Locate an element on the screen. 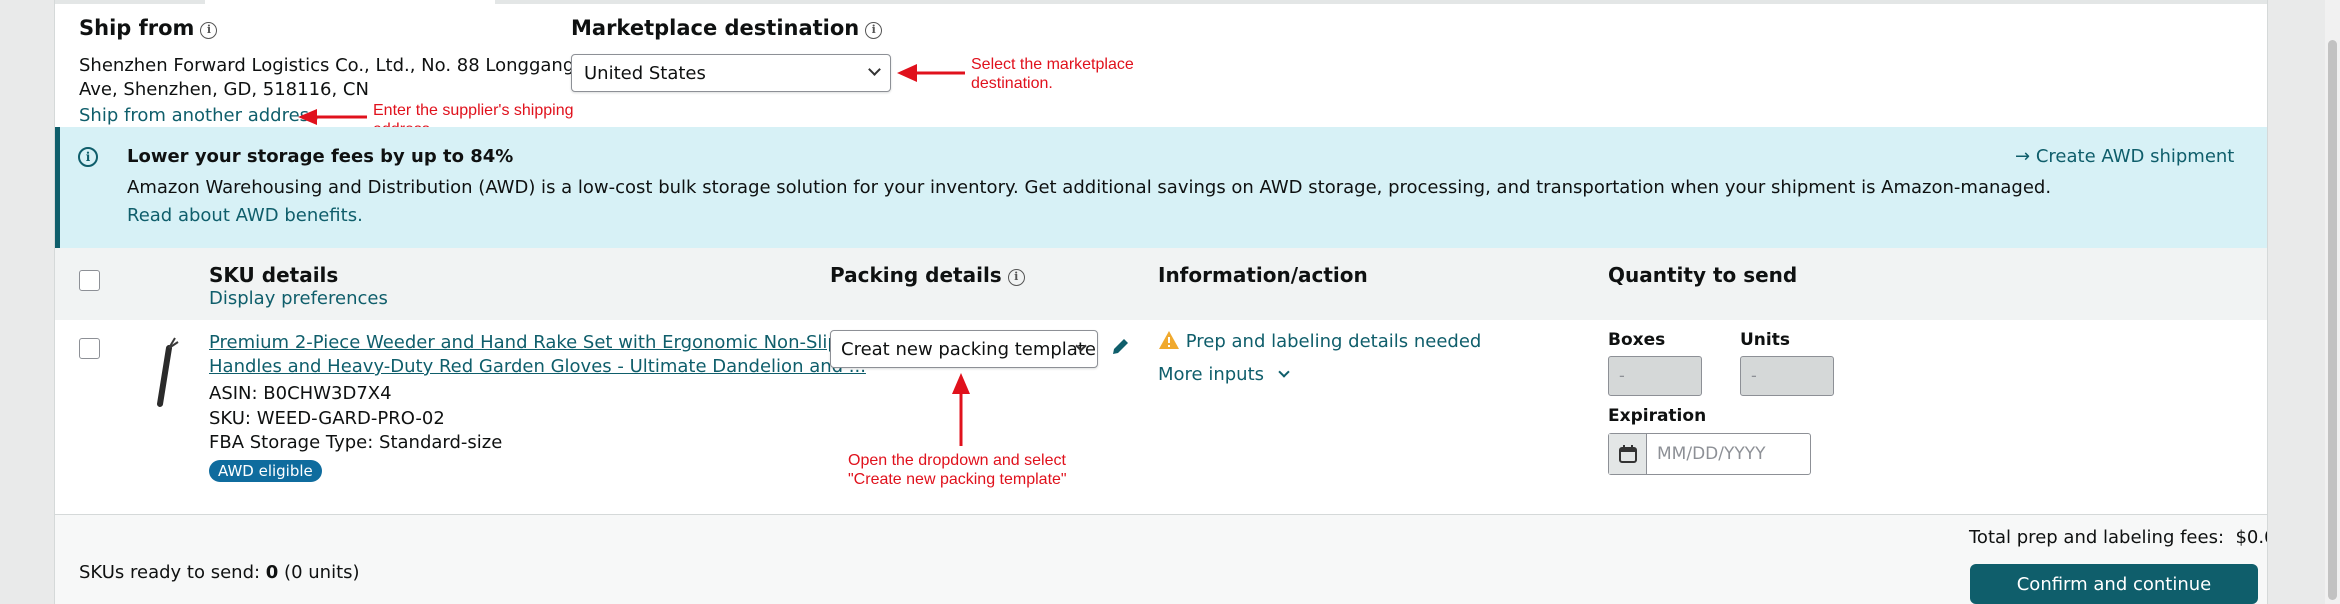 This screenshot has height=604, width=2340. prep-warning: Prep and labeling details needed is located at coordinates (1319, 341).